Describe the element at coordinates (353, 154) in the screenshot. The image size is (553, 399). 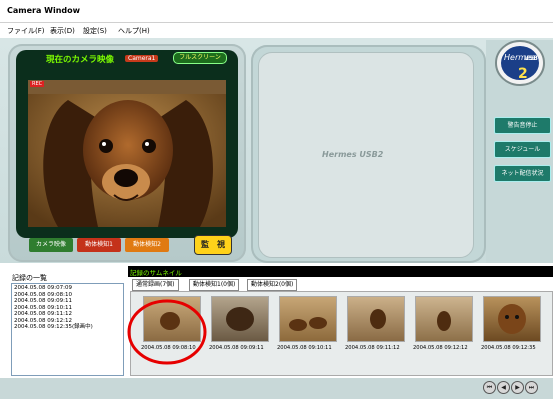
I see `center-logo: Hermes USB2` at that location.